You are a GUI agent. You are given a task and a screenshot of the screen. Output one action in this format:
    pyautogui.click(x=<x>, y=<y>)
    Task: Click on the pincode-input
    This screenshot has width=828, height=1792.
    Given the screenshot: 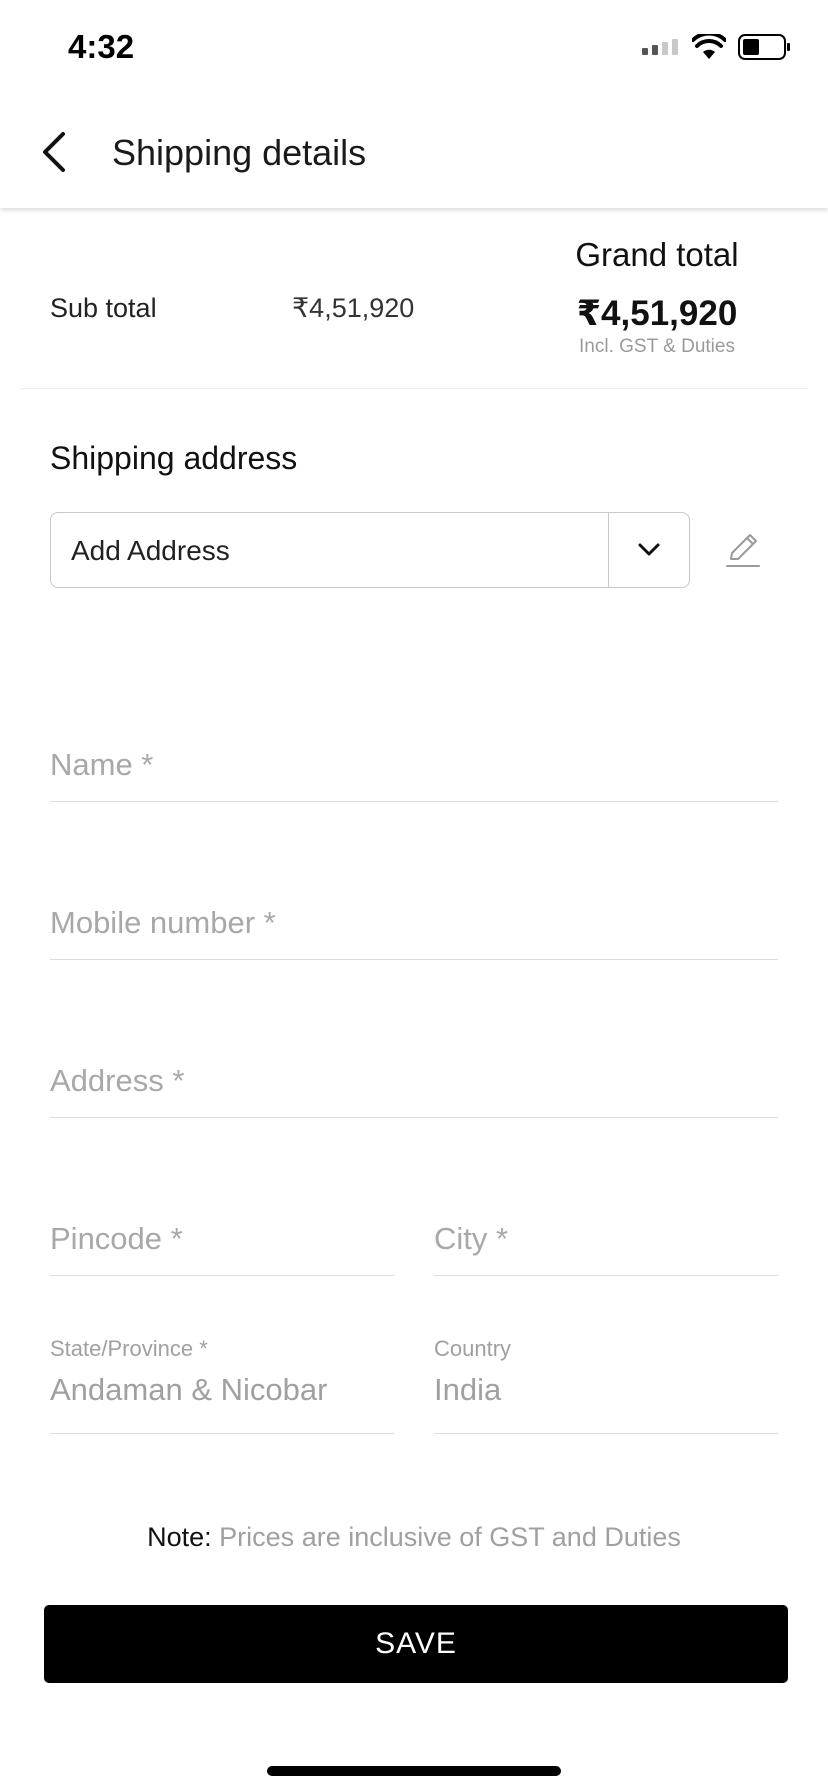 What is the action you would take?
    pyautogui.click(x=222, y=1239)
    